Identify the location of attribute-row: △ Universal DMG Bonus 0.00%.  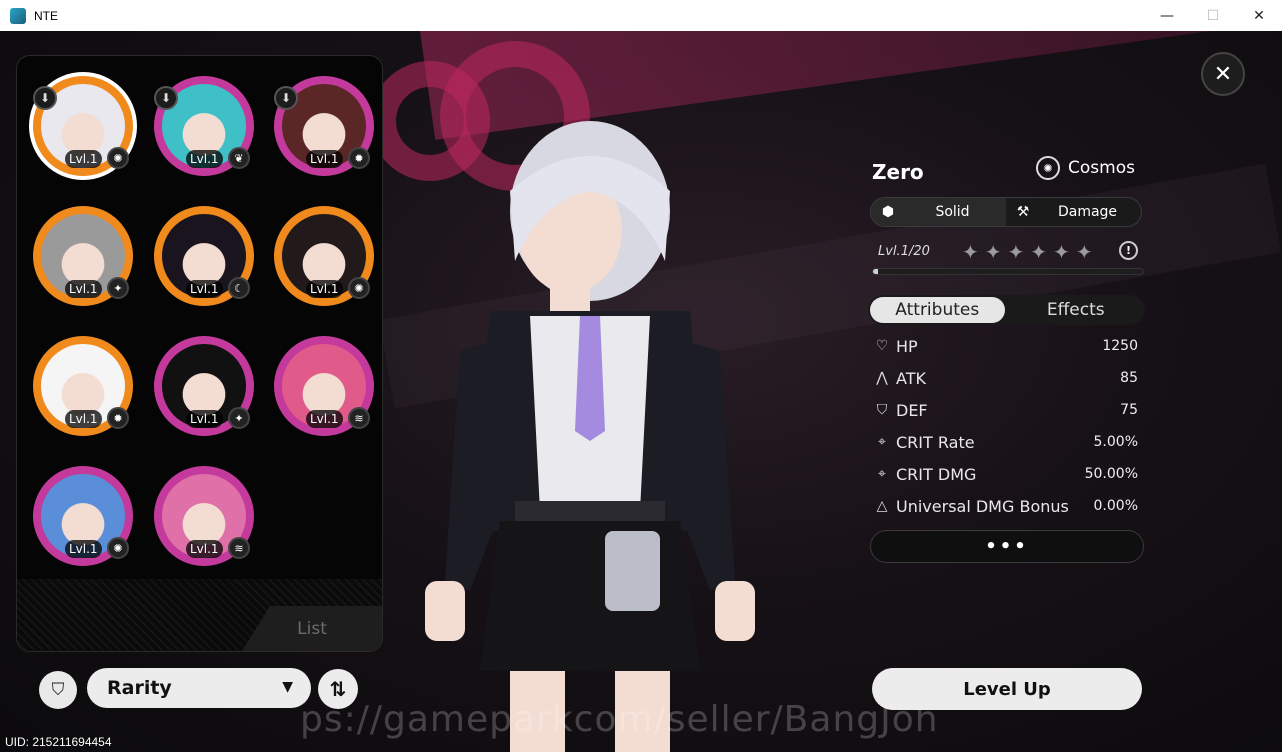
(1006, 506).